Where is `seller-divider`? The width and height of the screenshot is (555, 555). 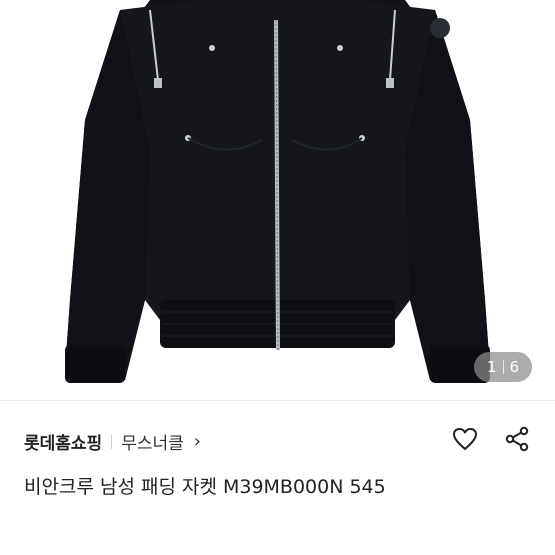 seller-divider is located at coordinates (112, 441).